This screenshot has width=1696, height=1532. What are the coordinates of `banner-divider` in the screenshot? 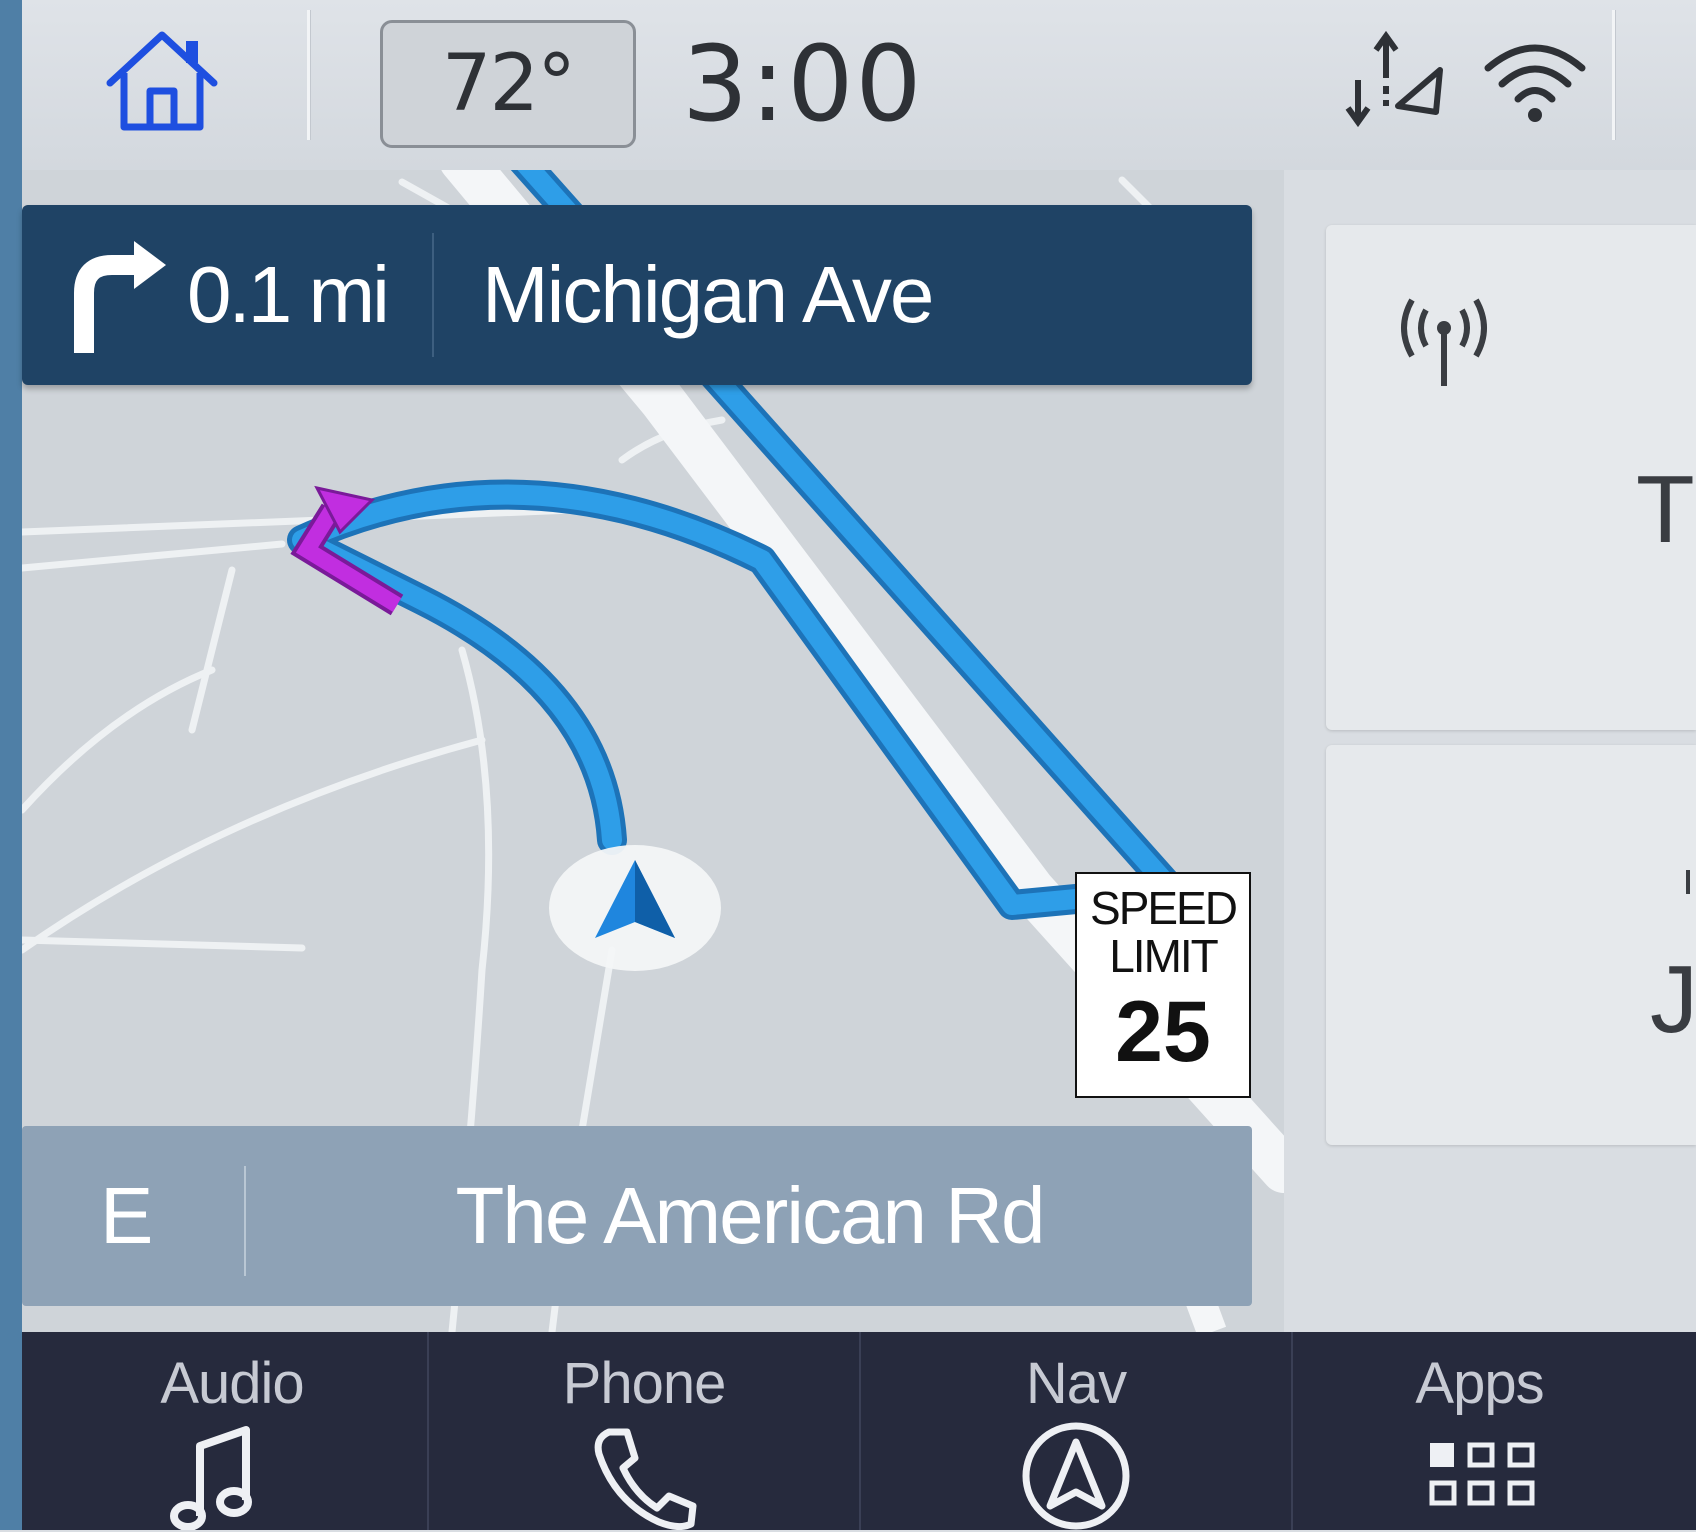 It's located at (433, 295).